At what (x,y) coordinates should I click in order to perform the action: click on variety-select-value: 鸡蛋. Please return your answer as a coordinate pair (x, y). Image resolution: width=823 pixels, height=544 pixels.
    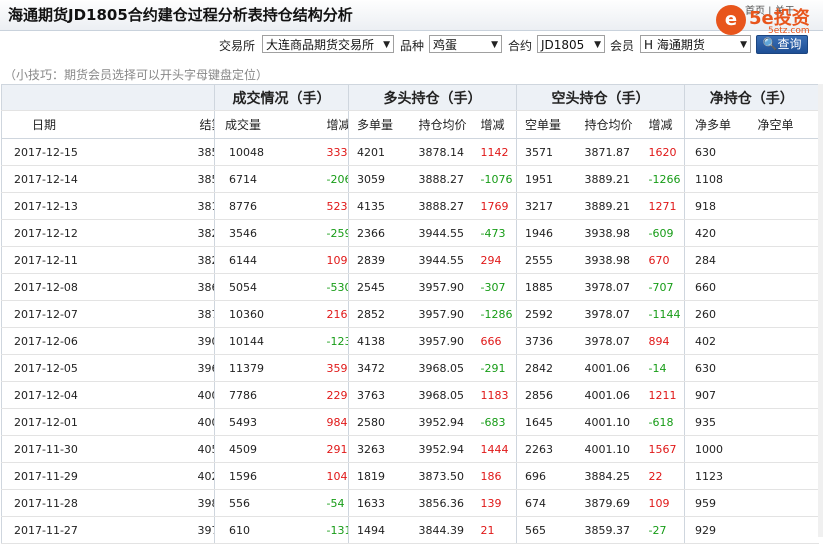
    Looking at the image, I should click on (445, 45).